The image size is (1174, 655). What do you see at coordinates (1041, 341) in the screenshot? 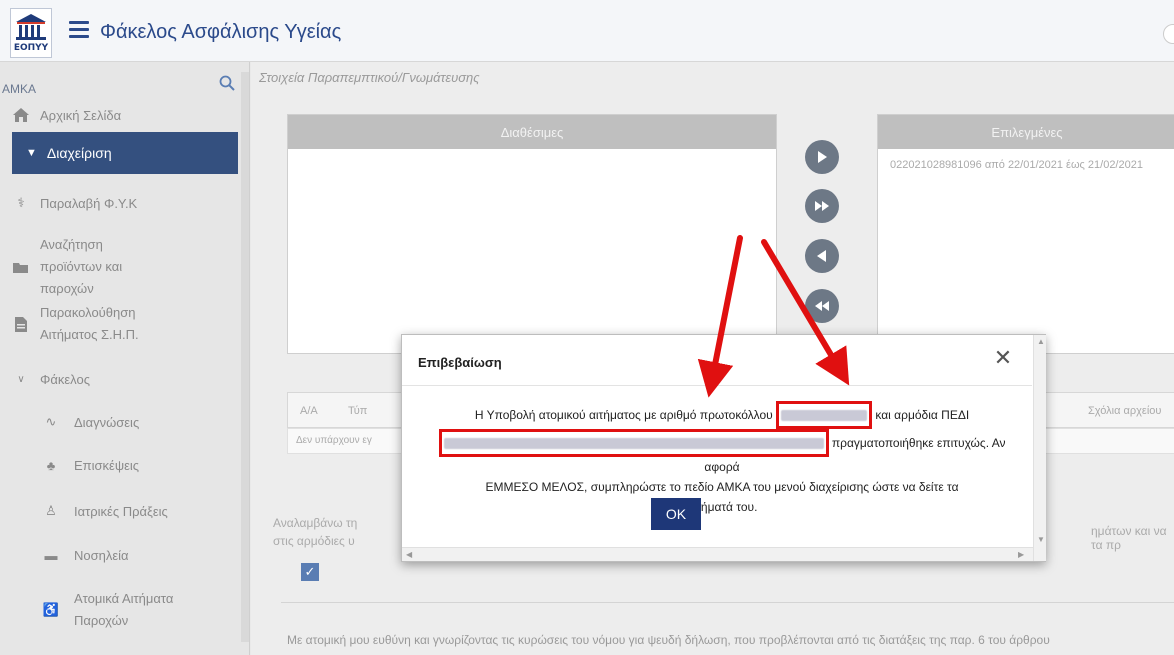
I see `scroll-up-icon: ▲` at bounding box center [1041, 341].